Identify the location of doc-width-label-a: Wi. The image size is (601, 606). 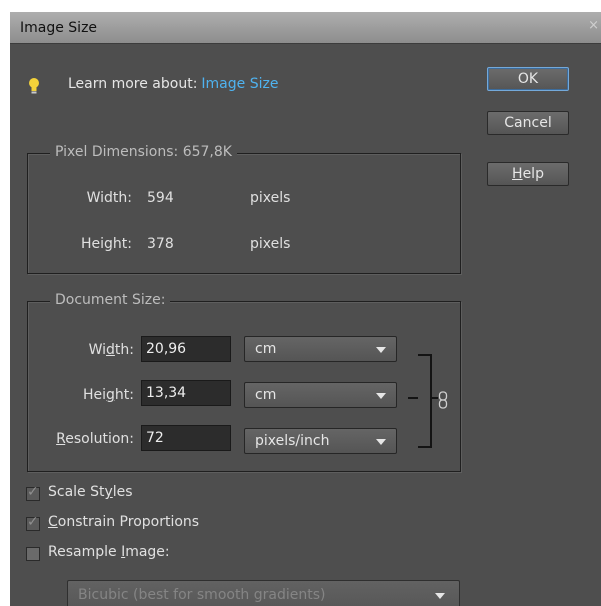
(97, 350).